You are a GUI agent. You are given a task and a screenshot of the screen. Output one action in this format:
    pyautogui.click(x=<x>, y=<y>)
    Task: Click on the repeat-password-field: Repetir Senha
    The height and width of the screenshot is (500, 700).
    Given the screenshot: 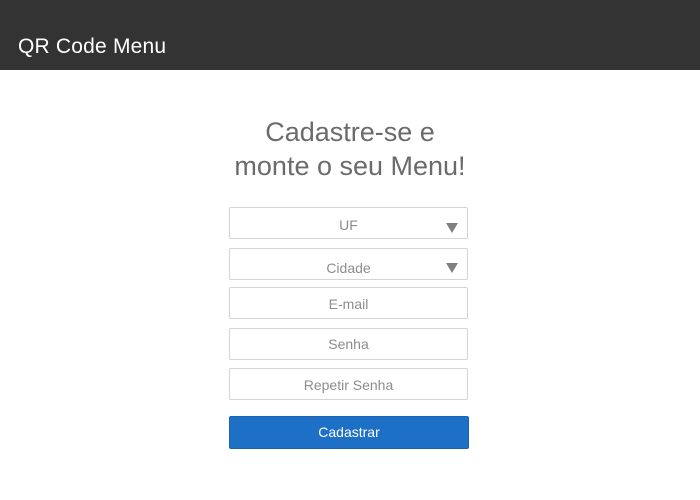 What is the action you would take?
    pyautogui.click(x=348, y=384)
    